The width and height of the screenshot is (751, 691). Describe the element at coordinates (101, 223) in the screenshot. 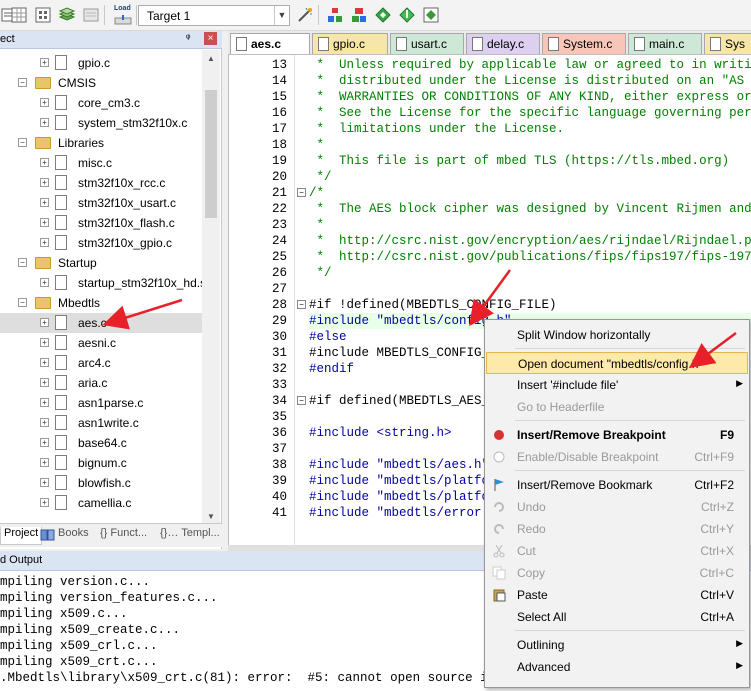

I see `tree-file: + stm32f10x_flash.c` at that location.